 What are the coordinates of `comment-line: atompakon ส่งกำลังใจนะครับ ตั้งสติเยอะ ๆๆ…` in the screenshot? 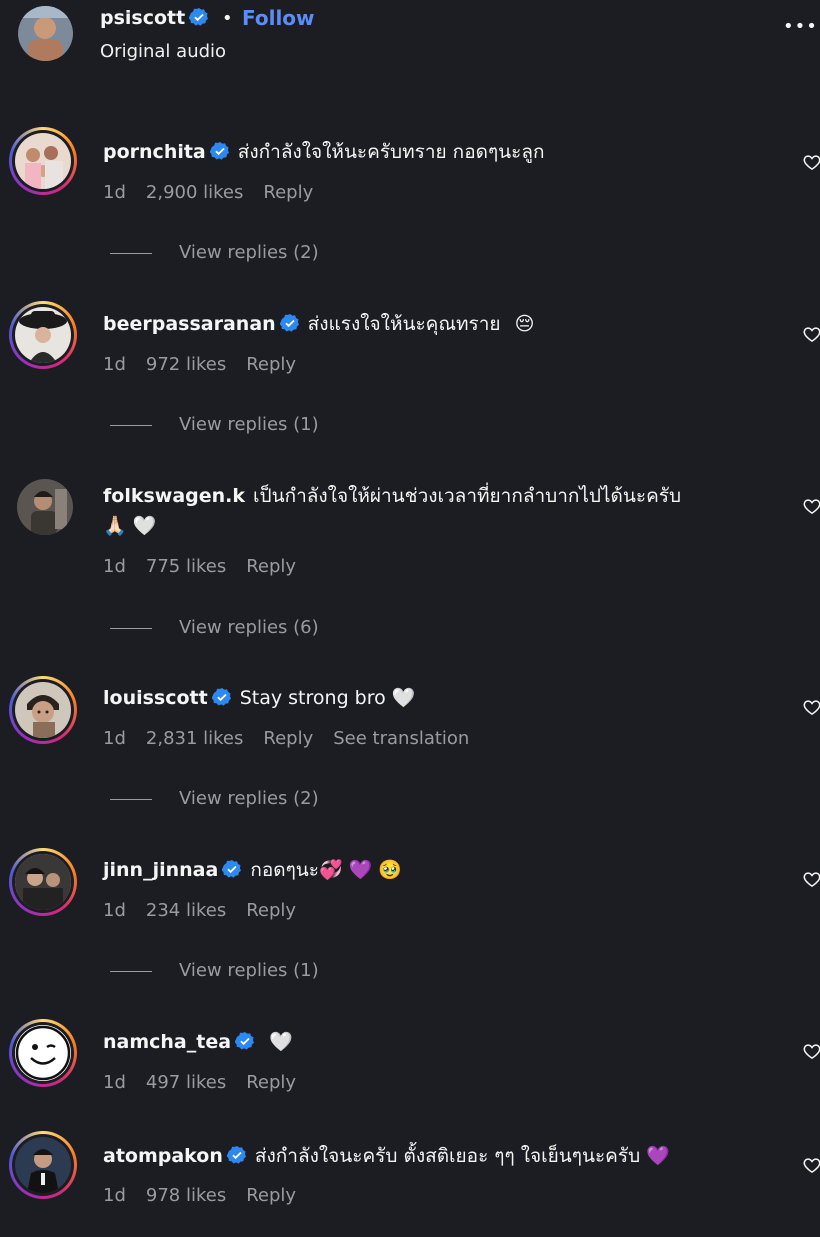 It's located at (386, 1156).